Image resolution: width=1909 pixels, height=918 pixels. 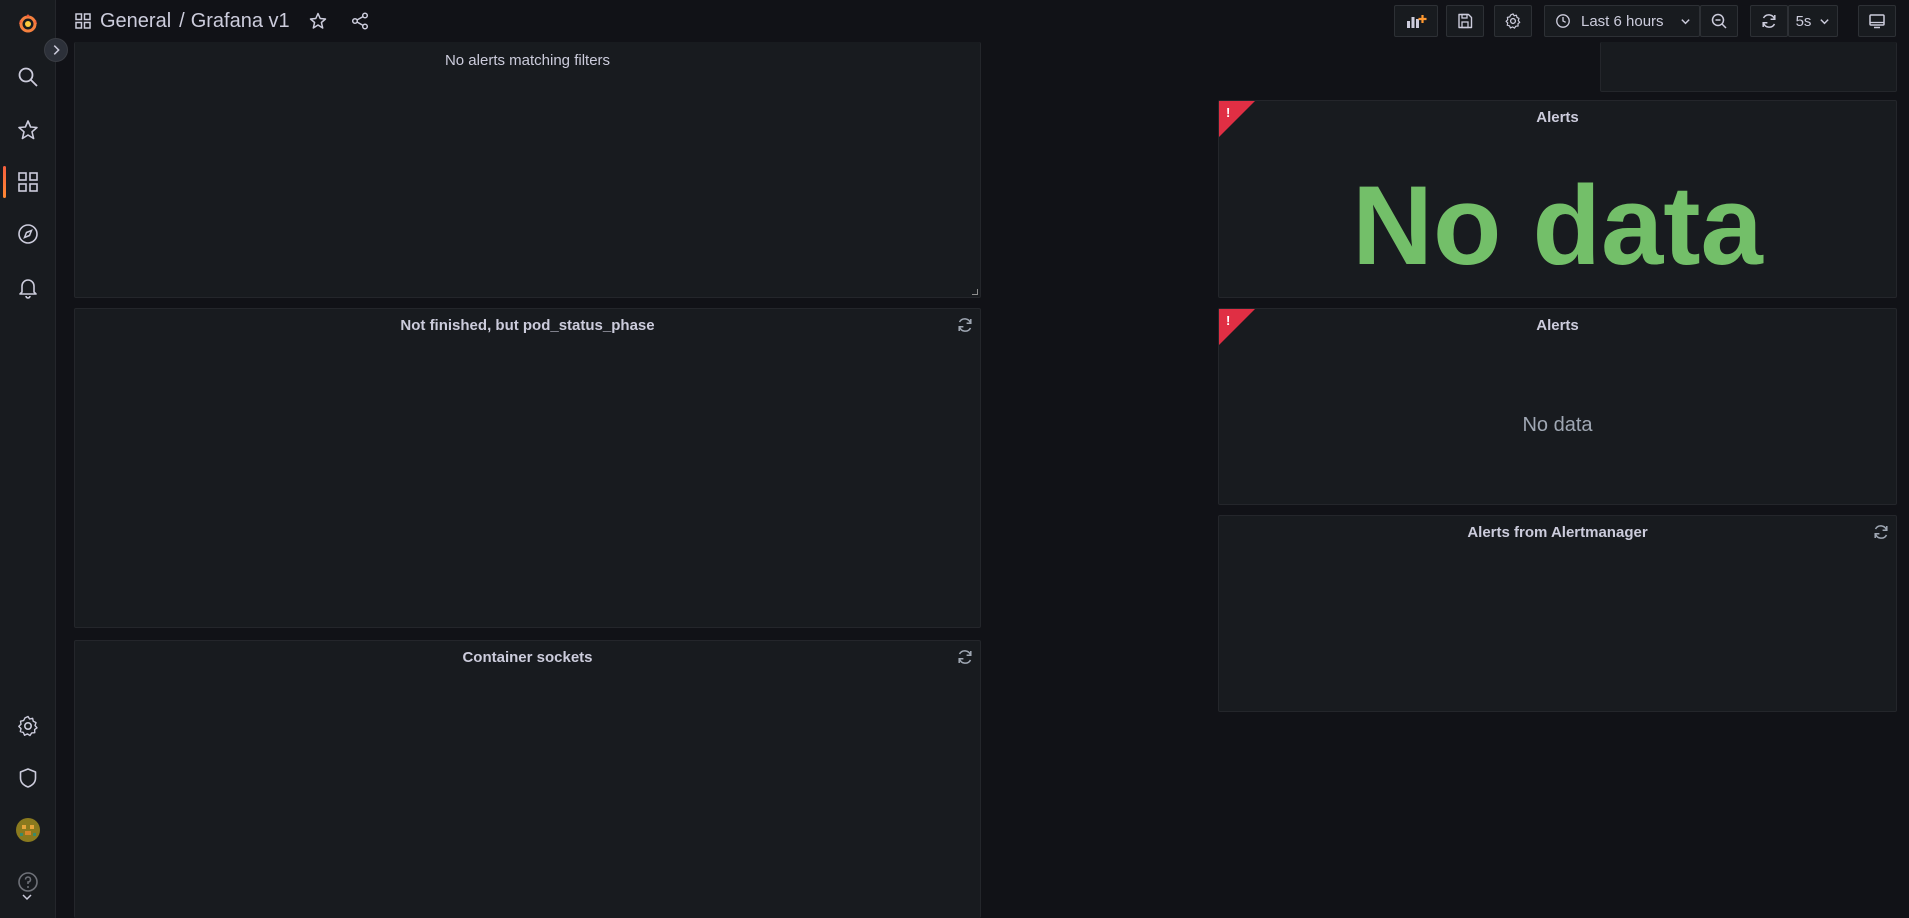 I want to click on alert-list-panel: No alerts matching filters, so click(x=527, y=170).